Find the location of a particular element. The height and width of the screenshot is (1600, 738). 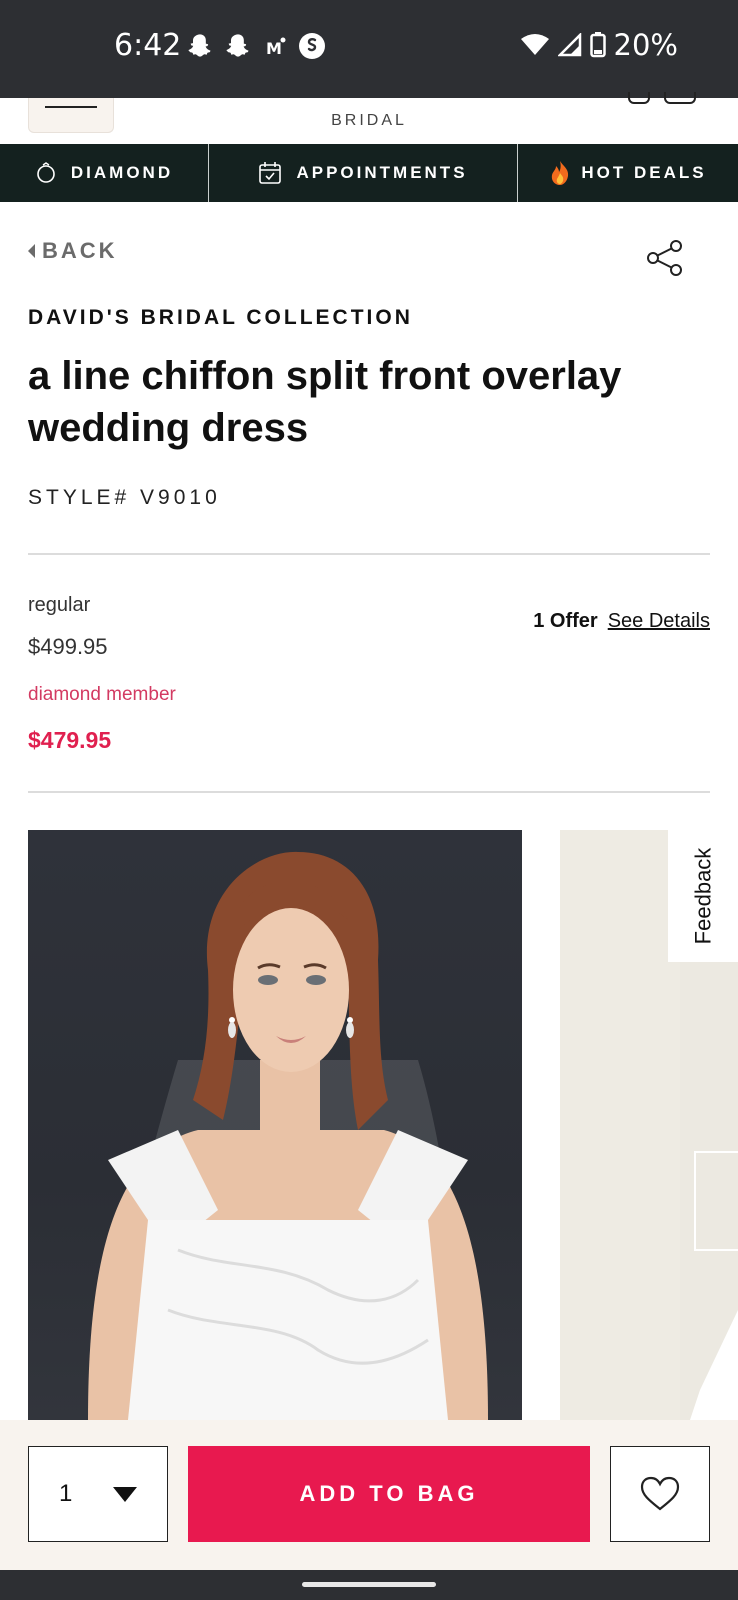

home-gesture-handle is located at coordinates (369, 1584).